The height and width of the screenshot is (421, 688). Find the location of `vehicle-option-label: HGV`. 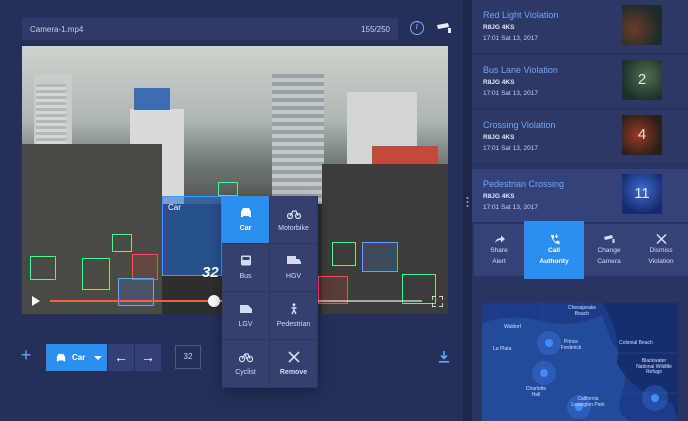

vehicle-option-label: HGV is located at coordinates (293, 276).